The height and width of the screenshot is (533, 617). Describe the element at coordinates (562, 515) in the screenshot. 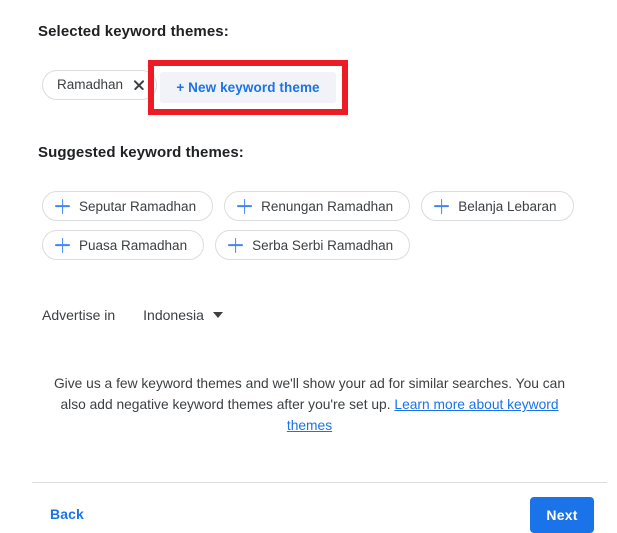

I see `next-button: Next` at that location.